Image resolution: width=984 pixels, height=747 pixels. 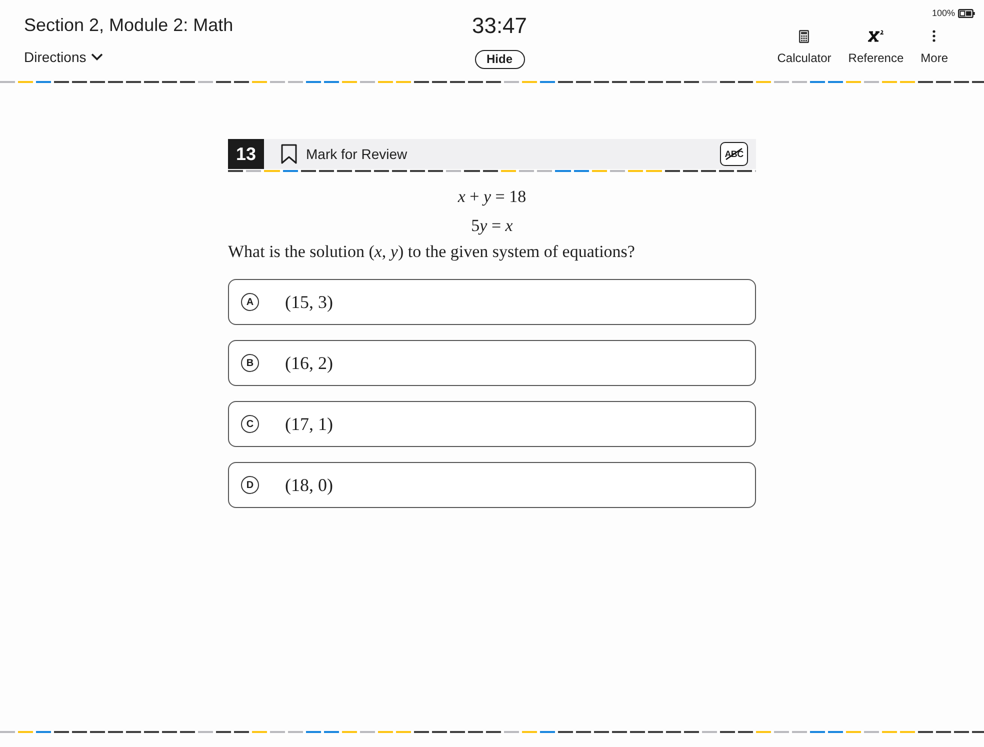 What do you see at coordinates (309, 485) in the screenshot?
I see `choice-text: (18, 0)` at bounding box center [309, 485].